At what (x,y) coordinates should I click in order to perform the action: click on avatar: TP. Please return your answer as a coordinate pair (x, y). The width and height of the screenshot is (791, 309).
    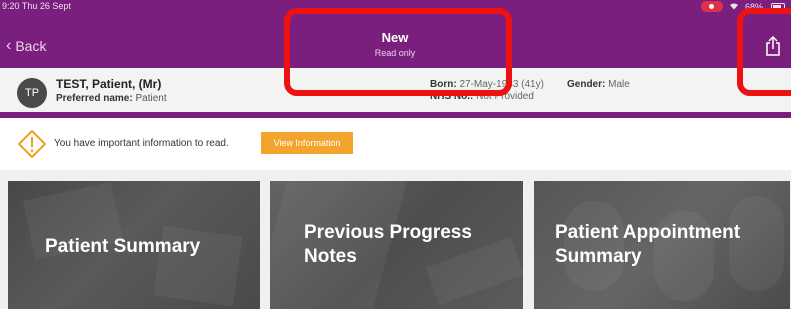
    Looking at the image, I should click on (32, 93).